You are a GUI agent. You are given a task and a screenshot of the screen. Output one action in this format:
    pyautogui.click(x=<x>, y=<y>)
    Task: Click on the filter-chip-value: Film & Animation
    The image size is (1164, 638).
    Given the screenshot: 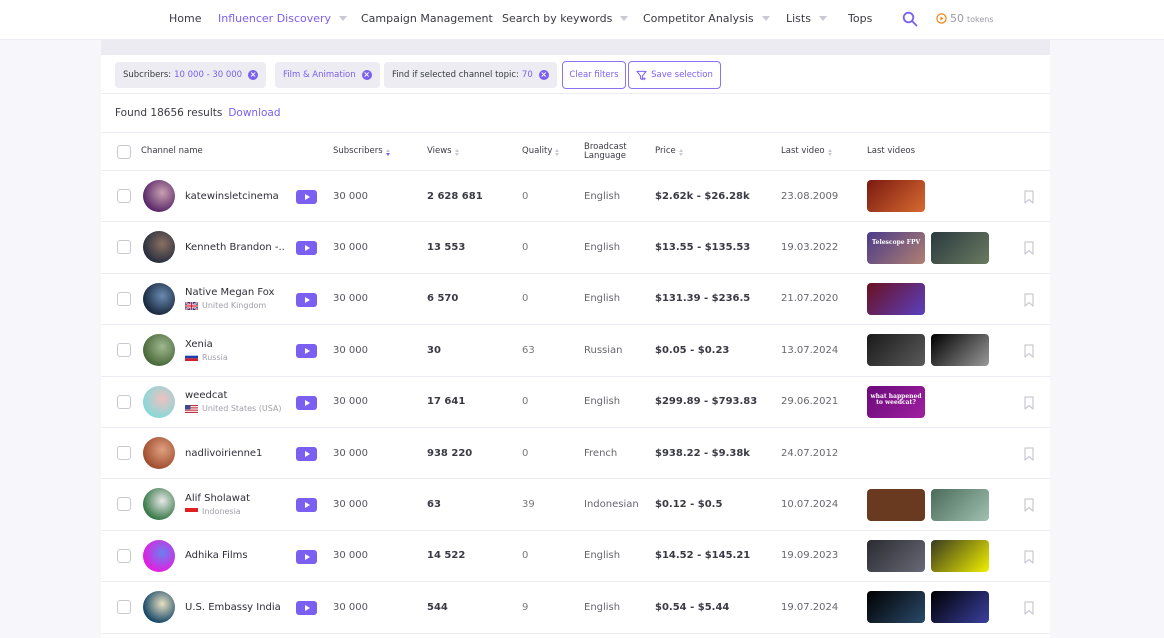 What is the action you would take?
    pyautogui.click(x=319, y=75)
    